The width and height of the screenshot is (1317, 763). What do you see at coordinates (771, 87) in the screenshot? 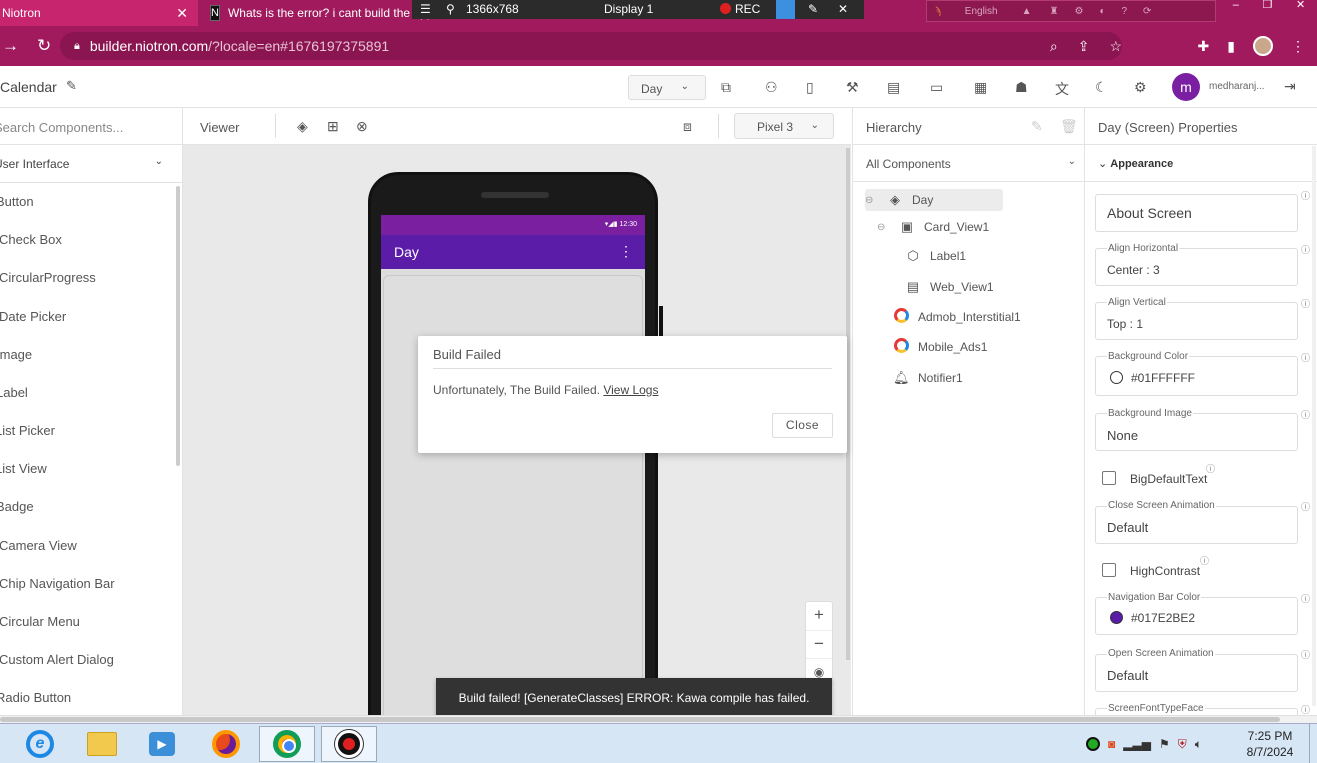
I see `components-icon: ⚇` at bounding box center [771, 87].